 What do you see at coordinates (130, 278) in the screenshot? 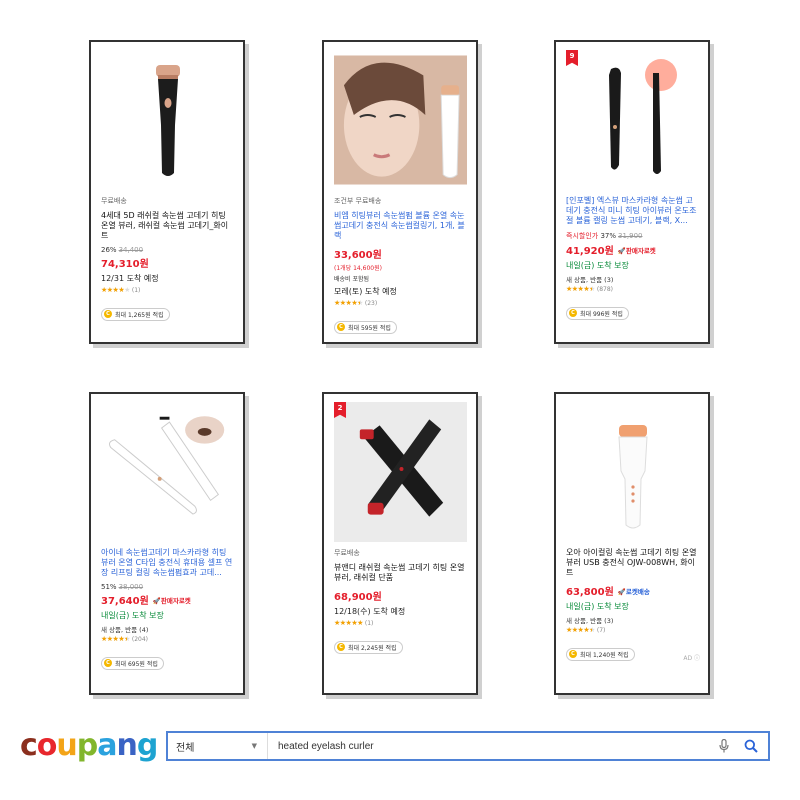
I see `delivery-date: 12/31 도착 예정` at bounding box center [130, 278].